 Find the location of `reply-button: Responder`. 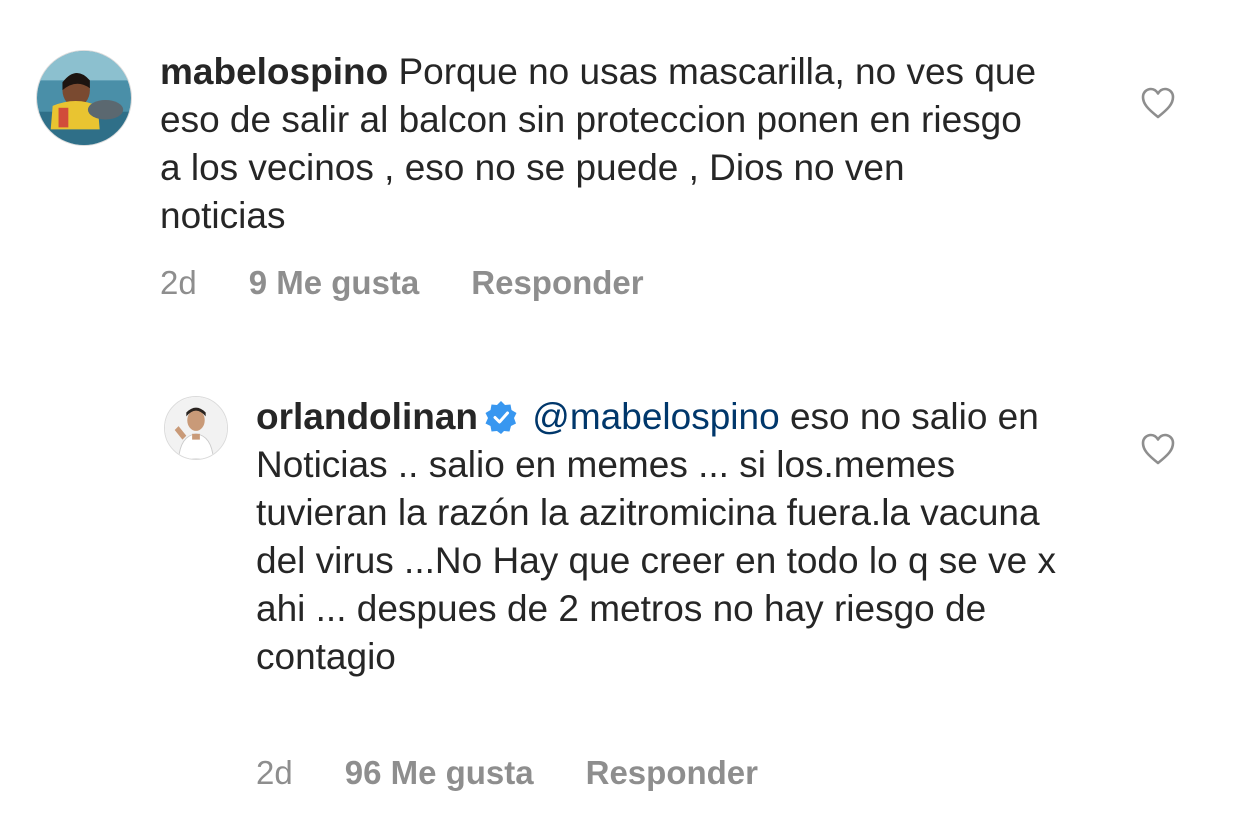

reply-button: Responder is located at coordinates (672, 773).